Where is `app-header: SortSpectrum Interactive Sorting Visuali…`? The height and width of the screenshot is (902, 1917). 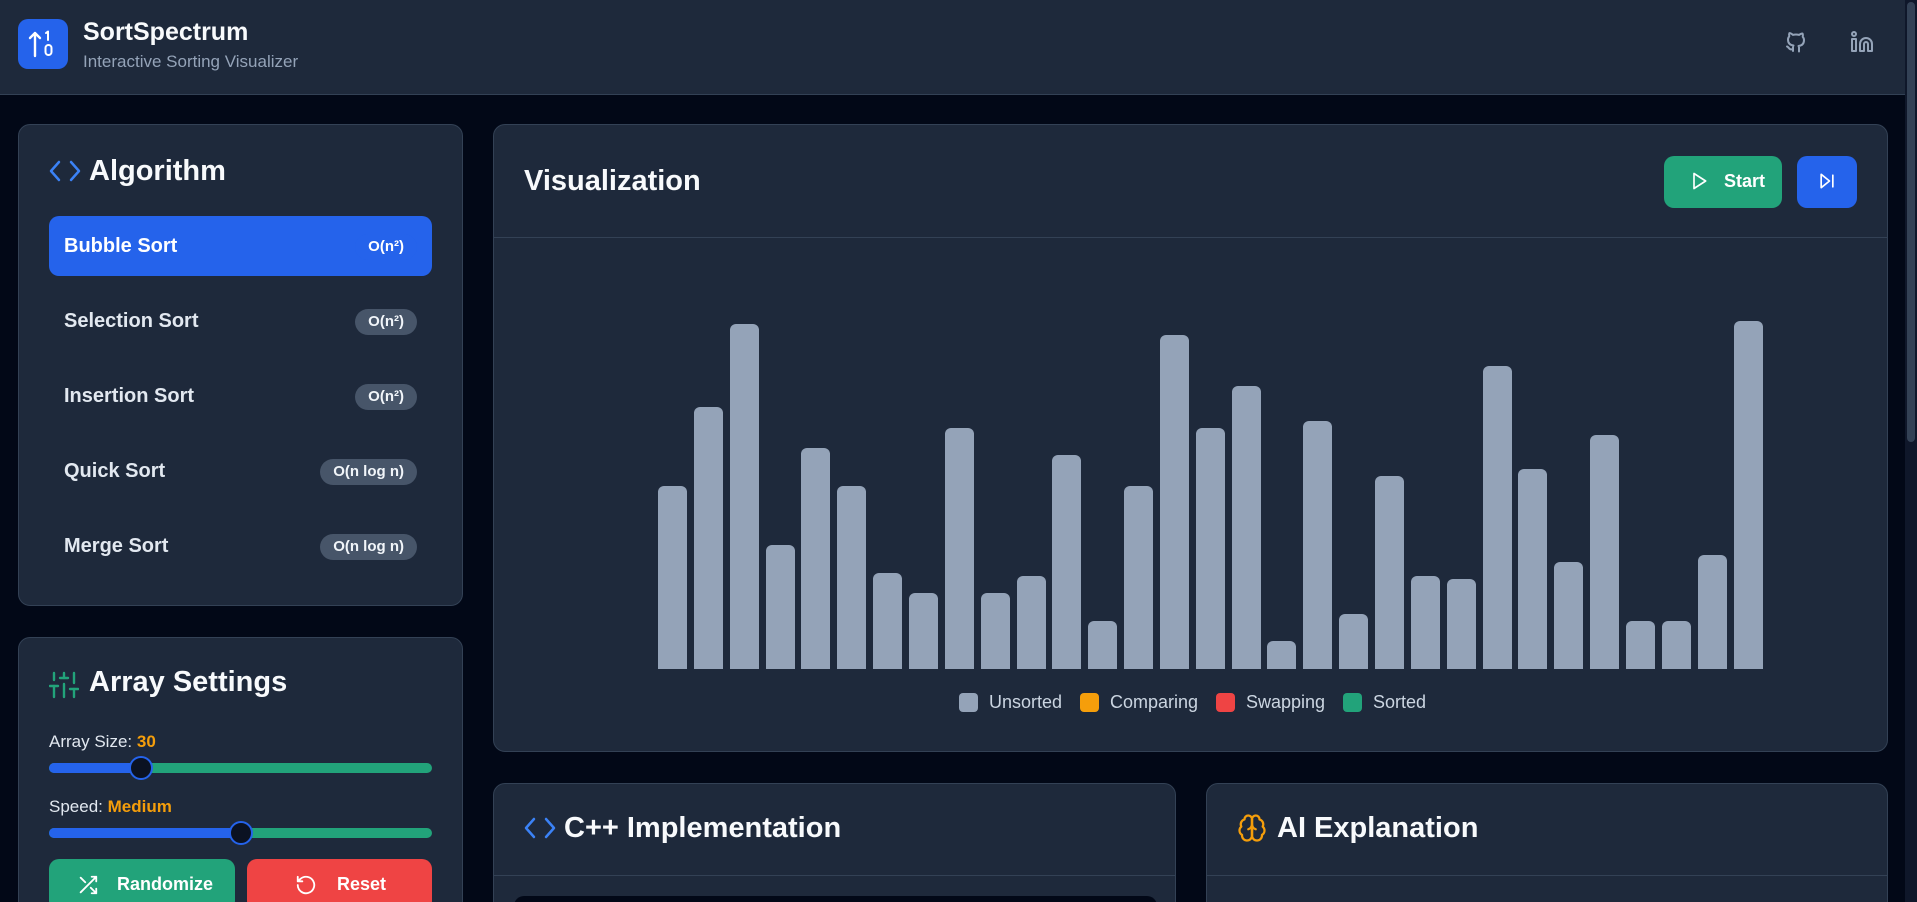 app-header: SortSpectrum Interactive Sorting Visuali… is located at coordinates (958, 47).